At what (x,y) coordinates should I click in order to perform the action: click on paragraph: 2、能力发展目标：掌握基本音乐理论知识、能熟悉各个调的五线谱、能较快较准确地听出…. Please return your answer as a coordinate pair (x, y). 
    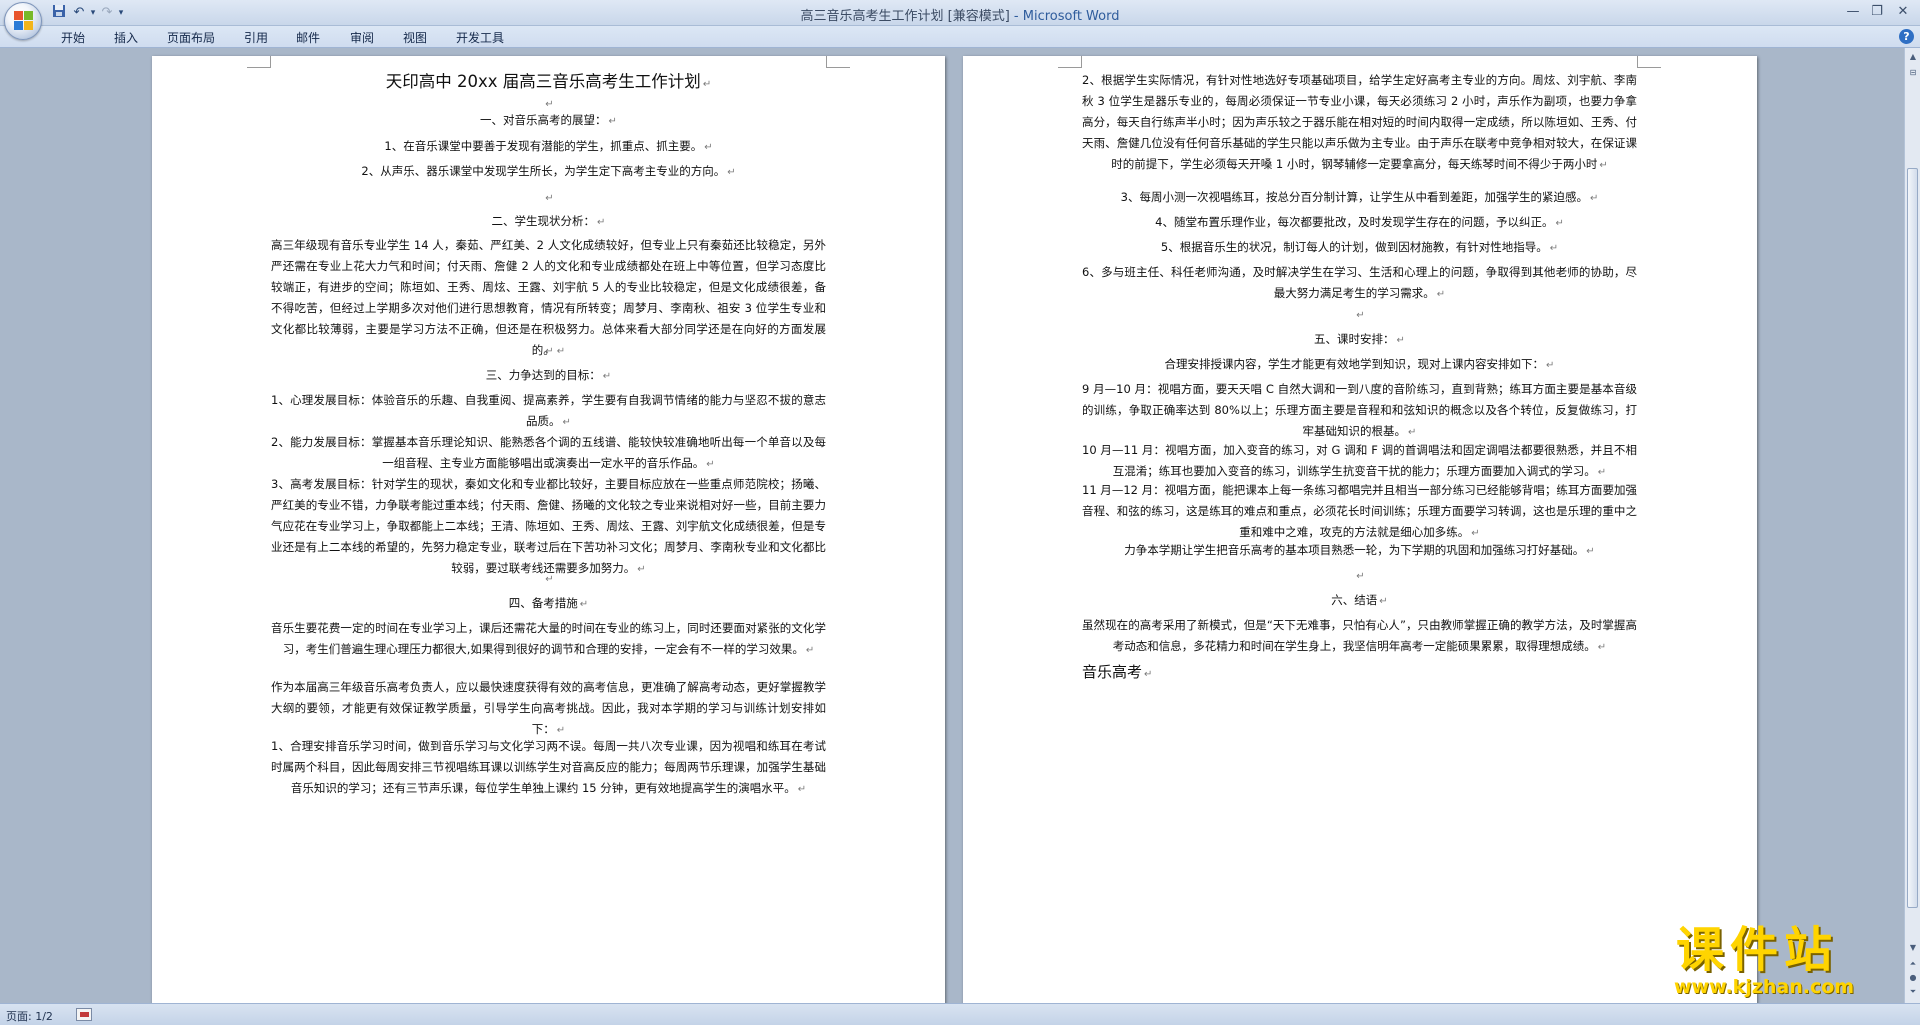
    Looking at the image, I should click on (548, 453).